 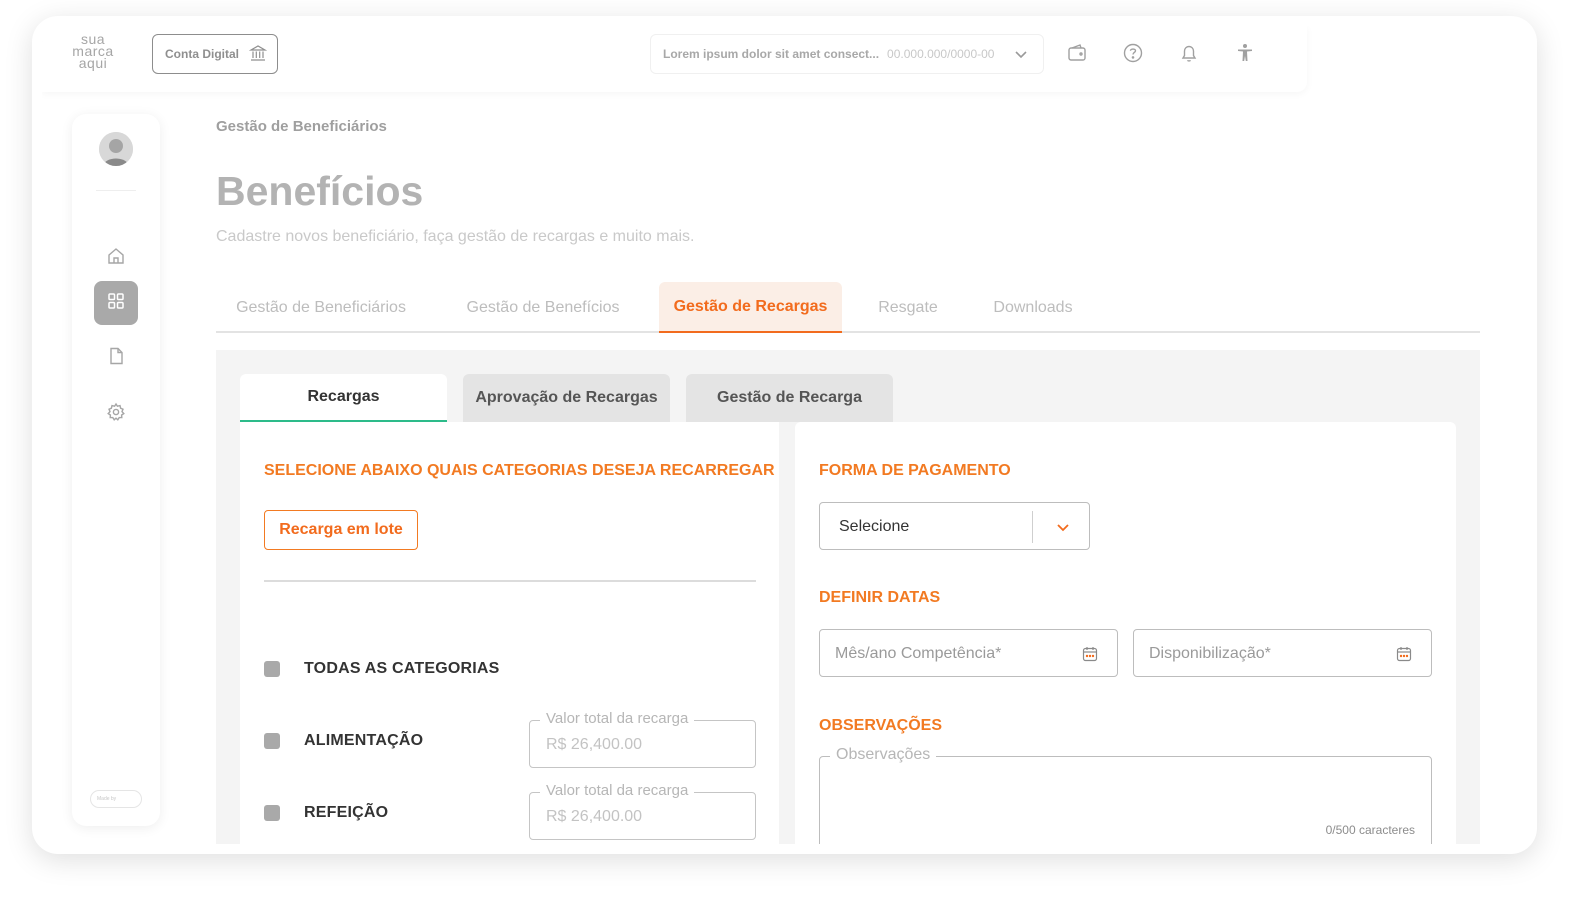 I want to click on accessibility-icon, so click(x=1245, y=53).